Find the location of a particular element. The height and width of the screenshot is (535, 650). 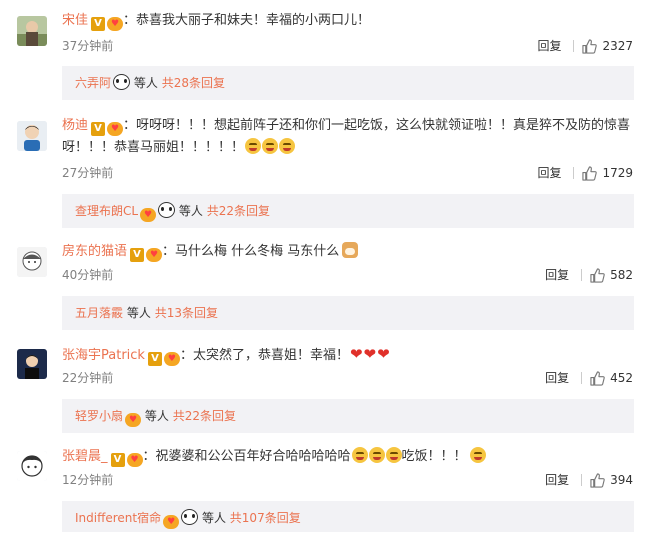

timestamp: 40分钟前 is located at coordinates (88, 275).